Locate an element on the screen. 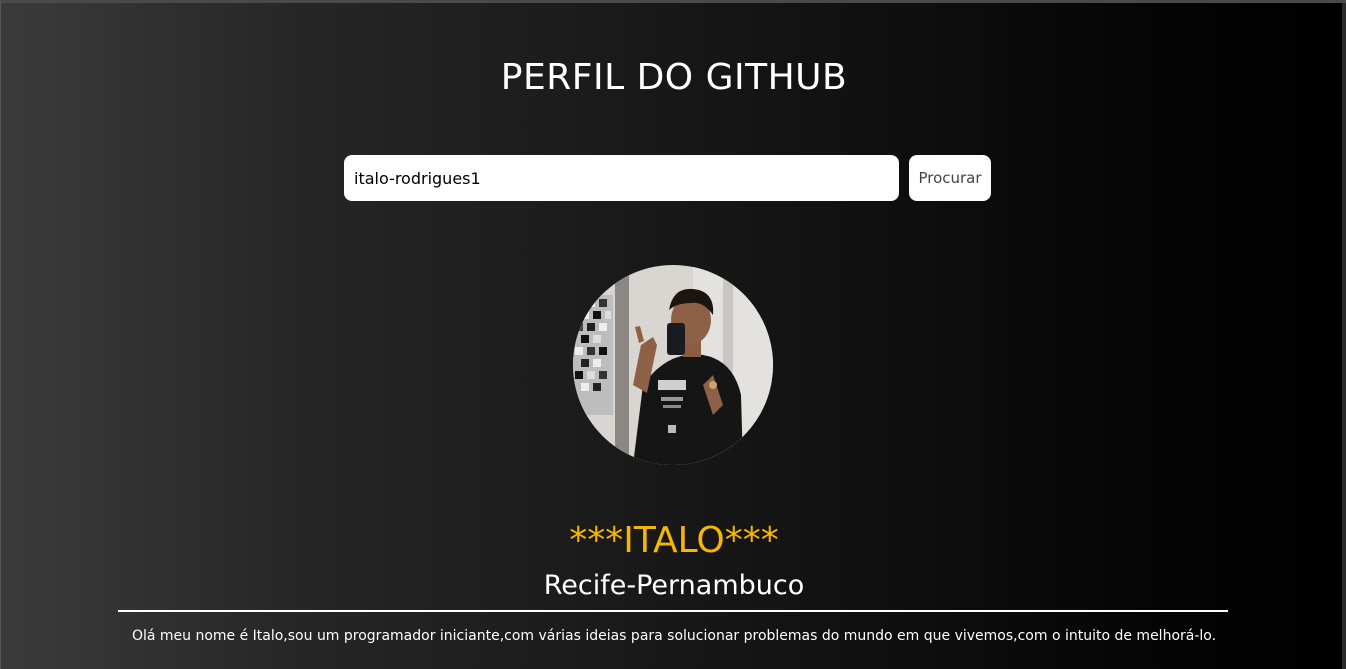  search-button: Procurar is located at coordinates (950, 178).